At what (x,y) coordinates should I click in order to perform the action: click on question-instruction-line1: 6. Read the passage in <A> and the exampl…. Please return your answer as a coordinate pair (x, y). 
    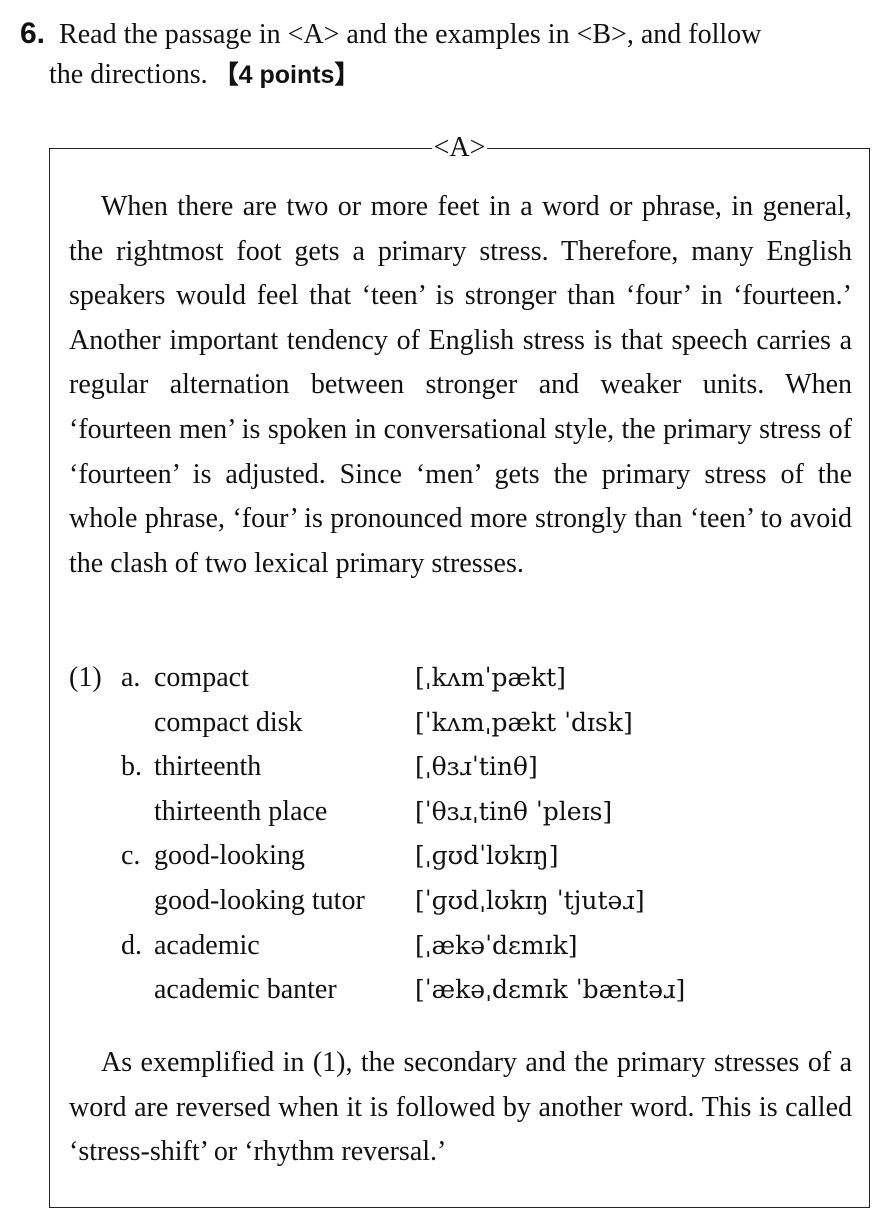
    Looking at the image, I should click on (450, 34).